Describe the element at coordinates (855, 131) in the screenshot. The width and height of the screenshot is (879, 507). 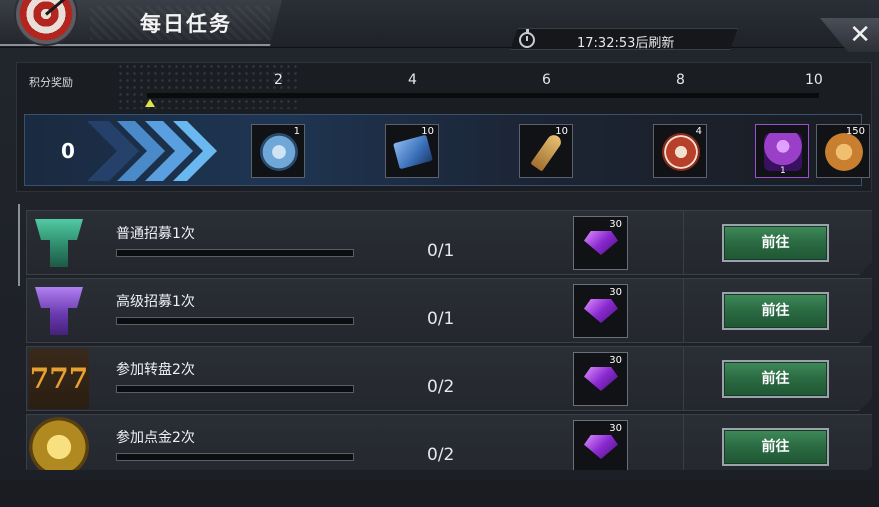
I see `reward-count: 150` at that location.